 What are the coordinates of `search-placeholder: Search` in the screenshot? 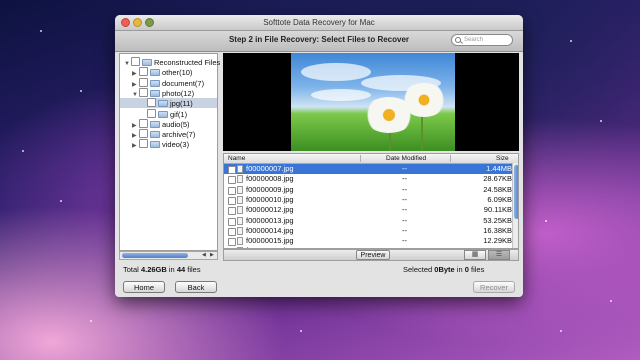 It's located at (474, 40).